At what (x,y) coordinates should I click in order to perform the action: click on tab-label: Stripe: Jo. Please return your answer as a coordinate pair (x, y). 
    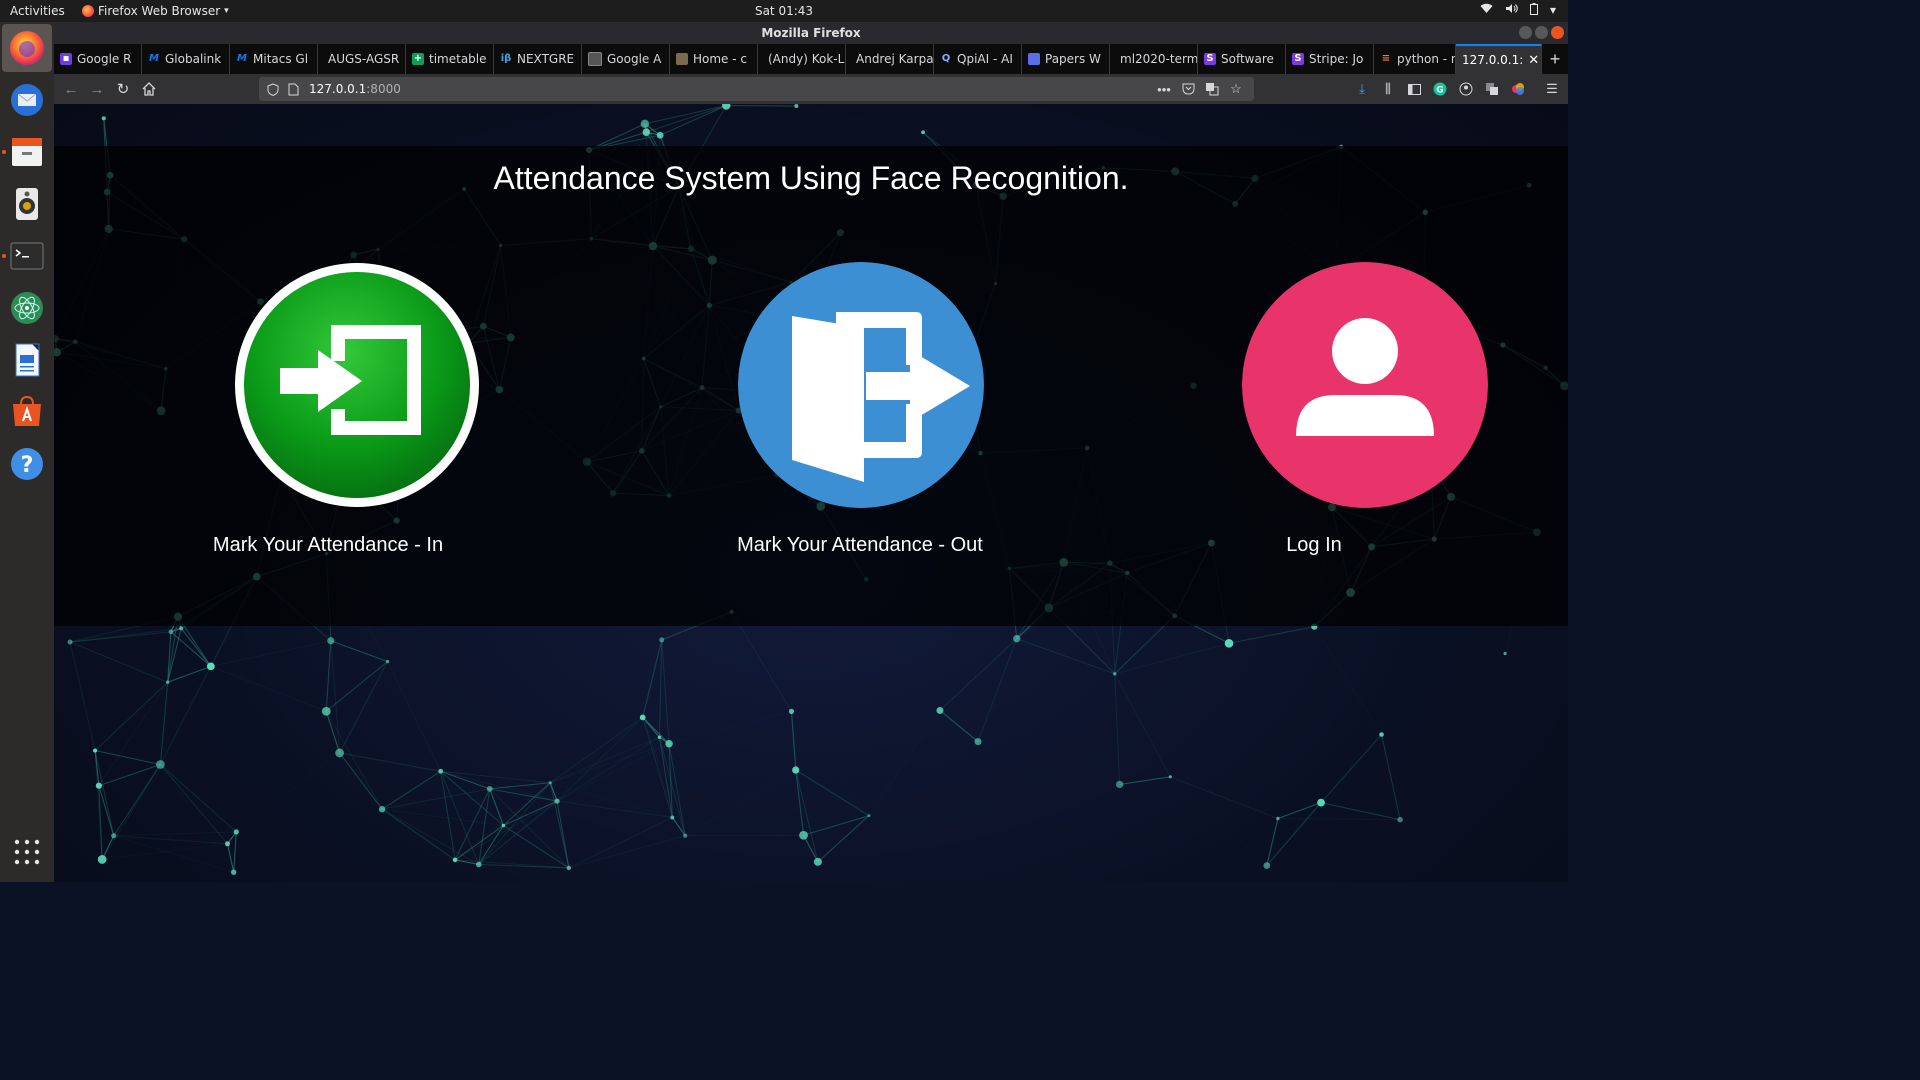
    Looking at the image, I should click on (1336, 59).